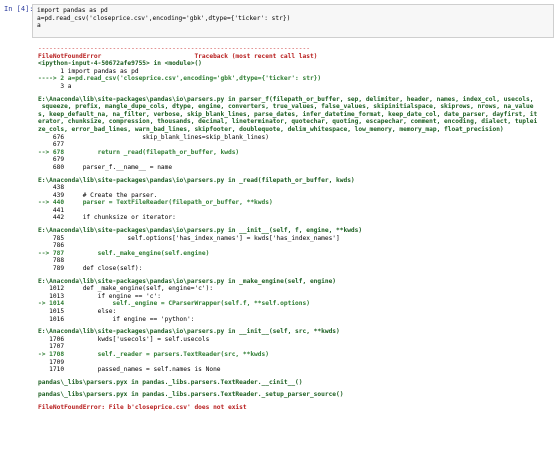  Describe the element at coordinates (116, 319) in the screenshot. I see `traceback-line: 1016 if engine == 'python':` at that location.